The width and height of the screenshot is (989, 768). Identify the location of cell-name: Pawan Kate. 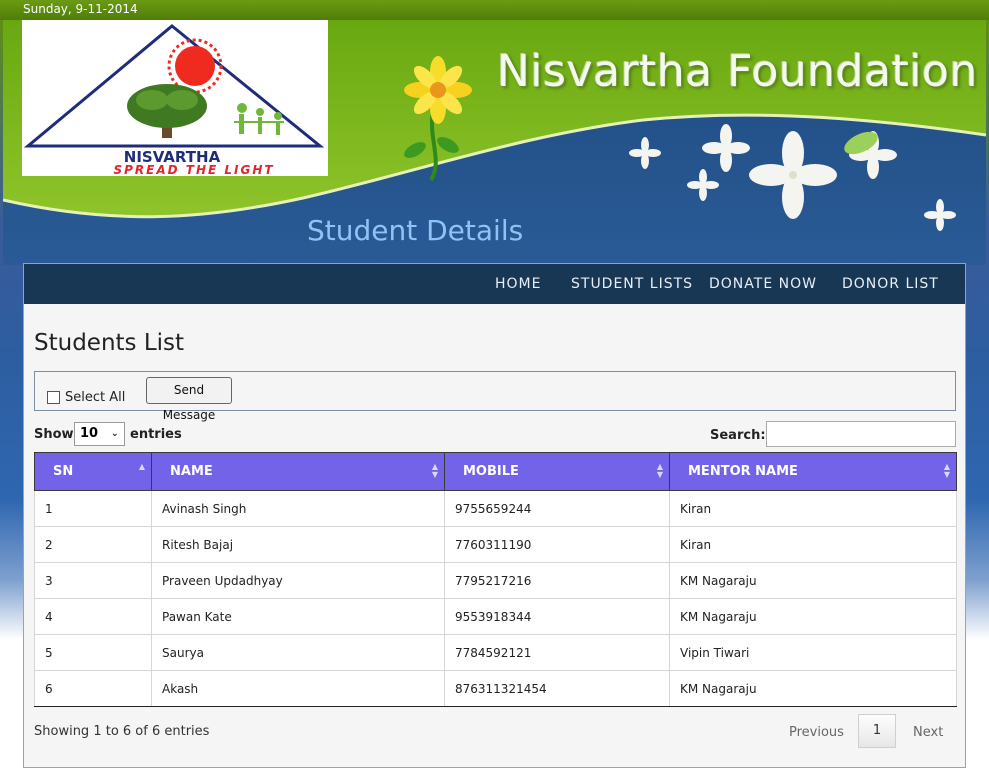
(298, 616).